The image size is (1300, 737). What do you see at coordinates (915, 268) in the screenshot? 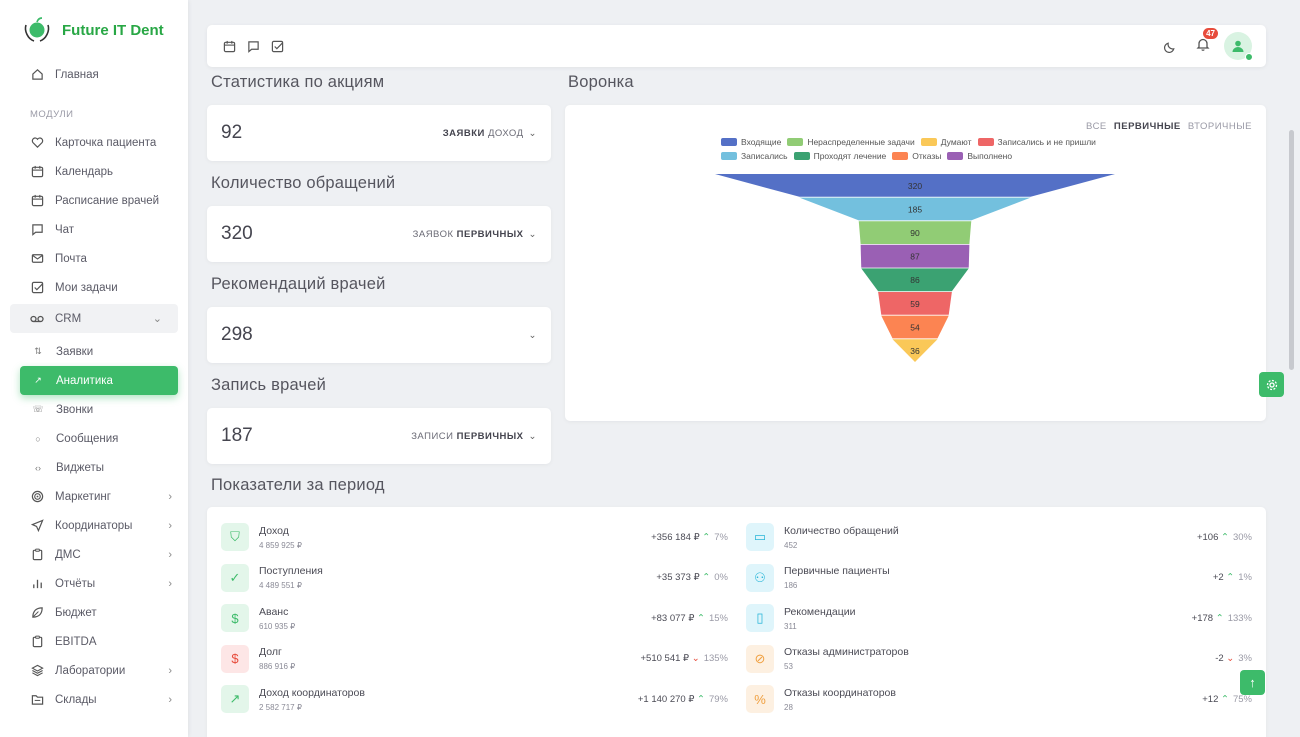
I see `funnel-chart: 320 185 90 87 86 59 54 36` at bounding box center [915, 268].